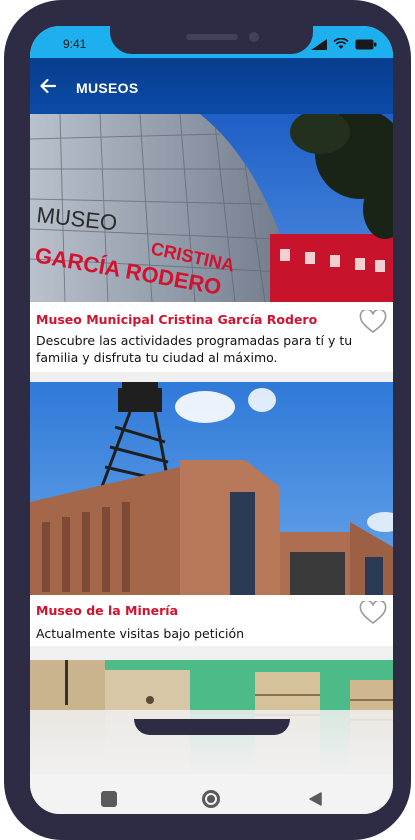 The width and height of the screenshot is (415, 840). I want to click on page-title: MUSEOS, so click(107, 88).